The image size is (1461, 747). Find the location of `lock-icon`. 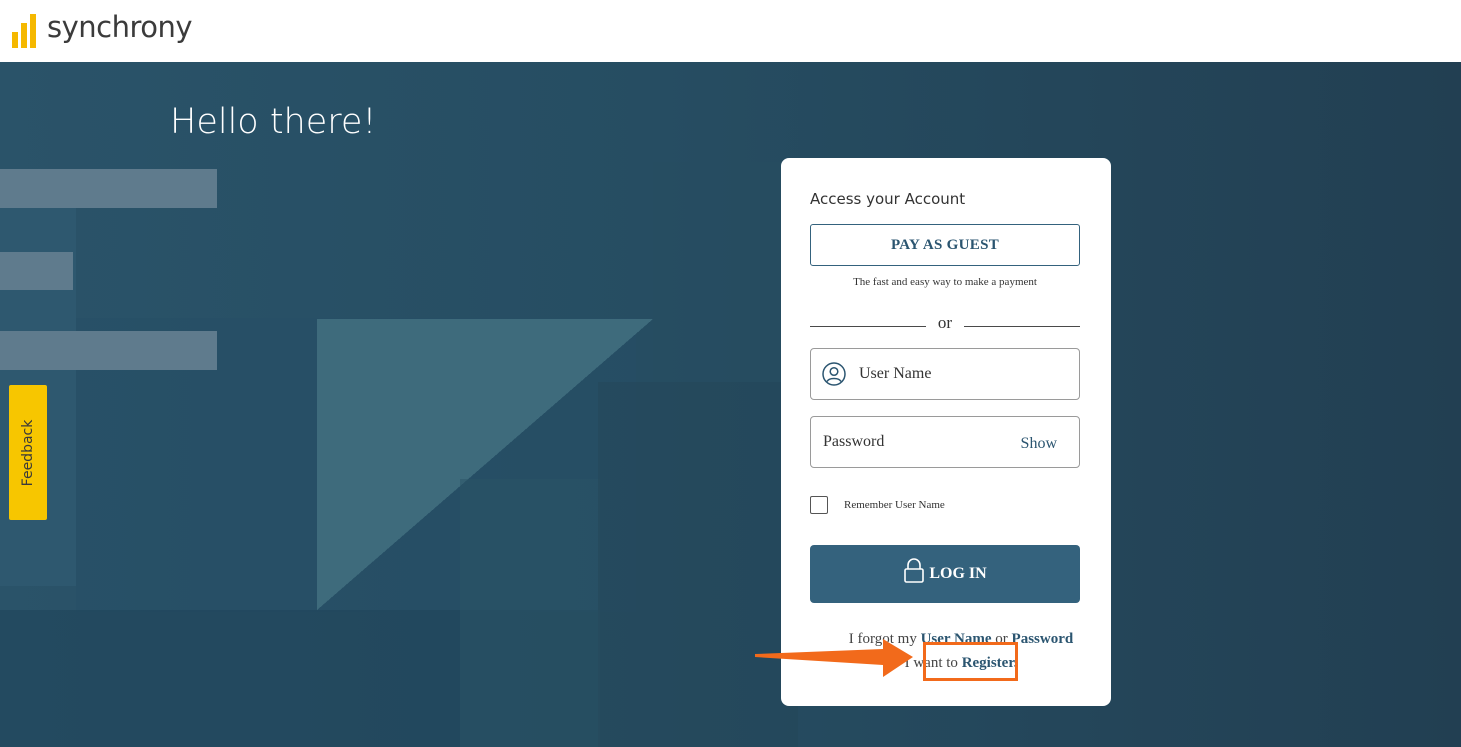

lock-icon is located at coordinates (914, 570).